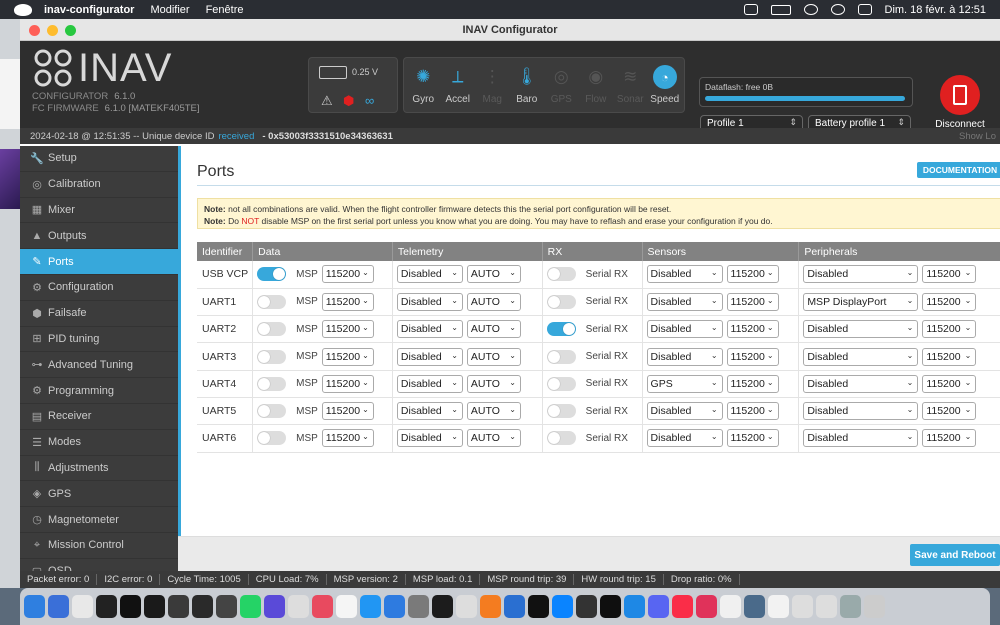  What do you see at coordinates (780, 9) in the screenshot?
I see `battery-icon` at bounding box center [780, 9].